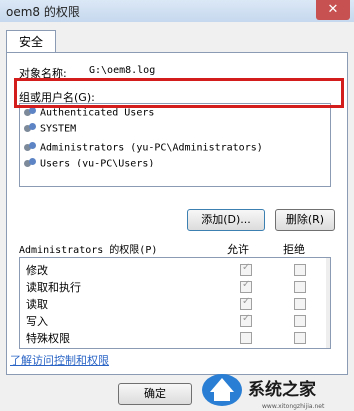  I want to click on watermark-logo: 系统之家 www.xitongzhijia.net, so click(263, 392).